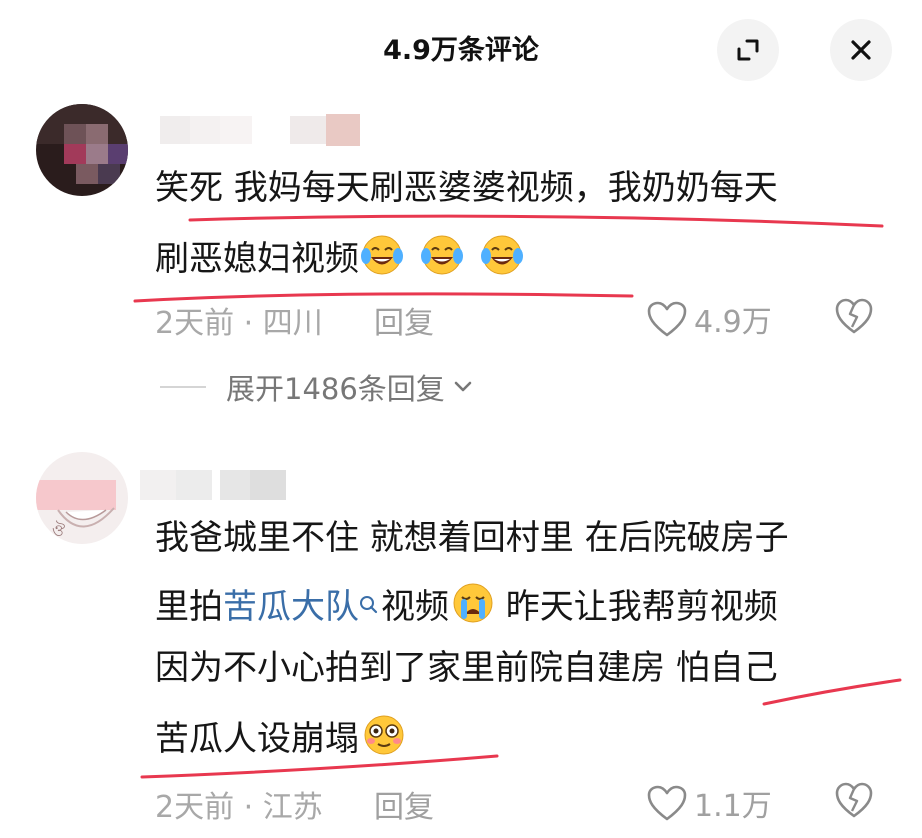 Image resolution: width=922 pixels, height=838 pixels. I want to click on comment-text-line-3: 因为不小心拍到了家里前院自建房 怕自己, so click(466, 668).